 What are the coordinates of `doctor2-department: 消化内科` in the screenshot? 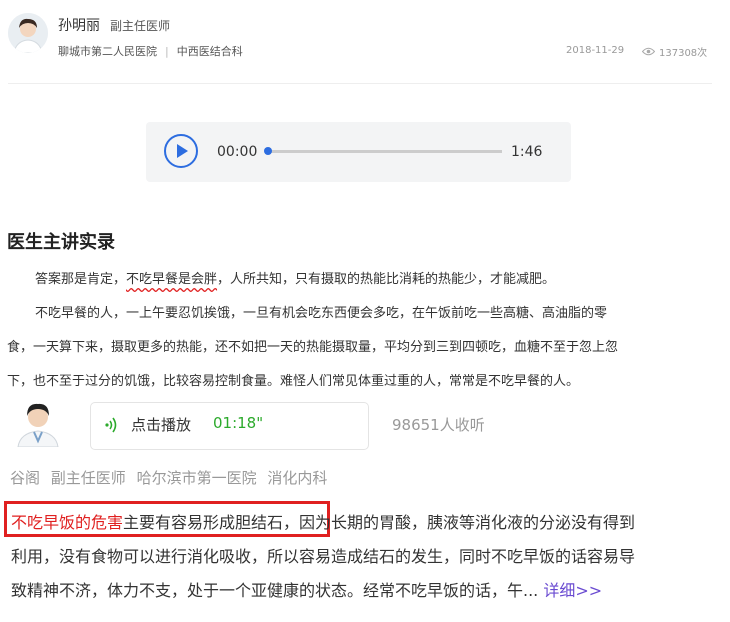 It's located at (297, 478).